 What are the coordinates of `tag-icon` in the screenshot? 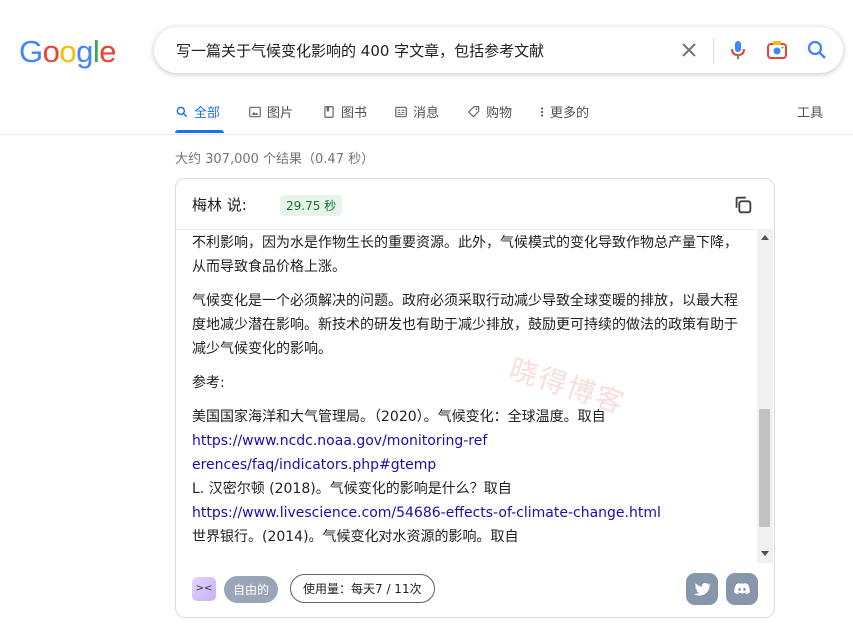 It's located at (473, 111).